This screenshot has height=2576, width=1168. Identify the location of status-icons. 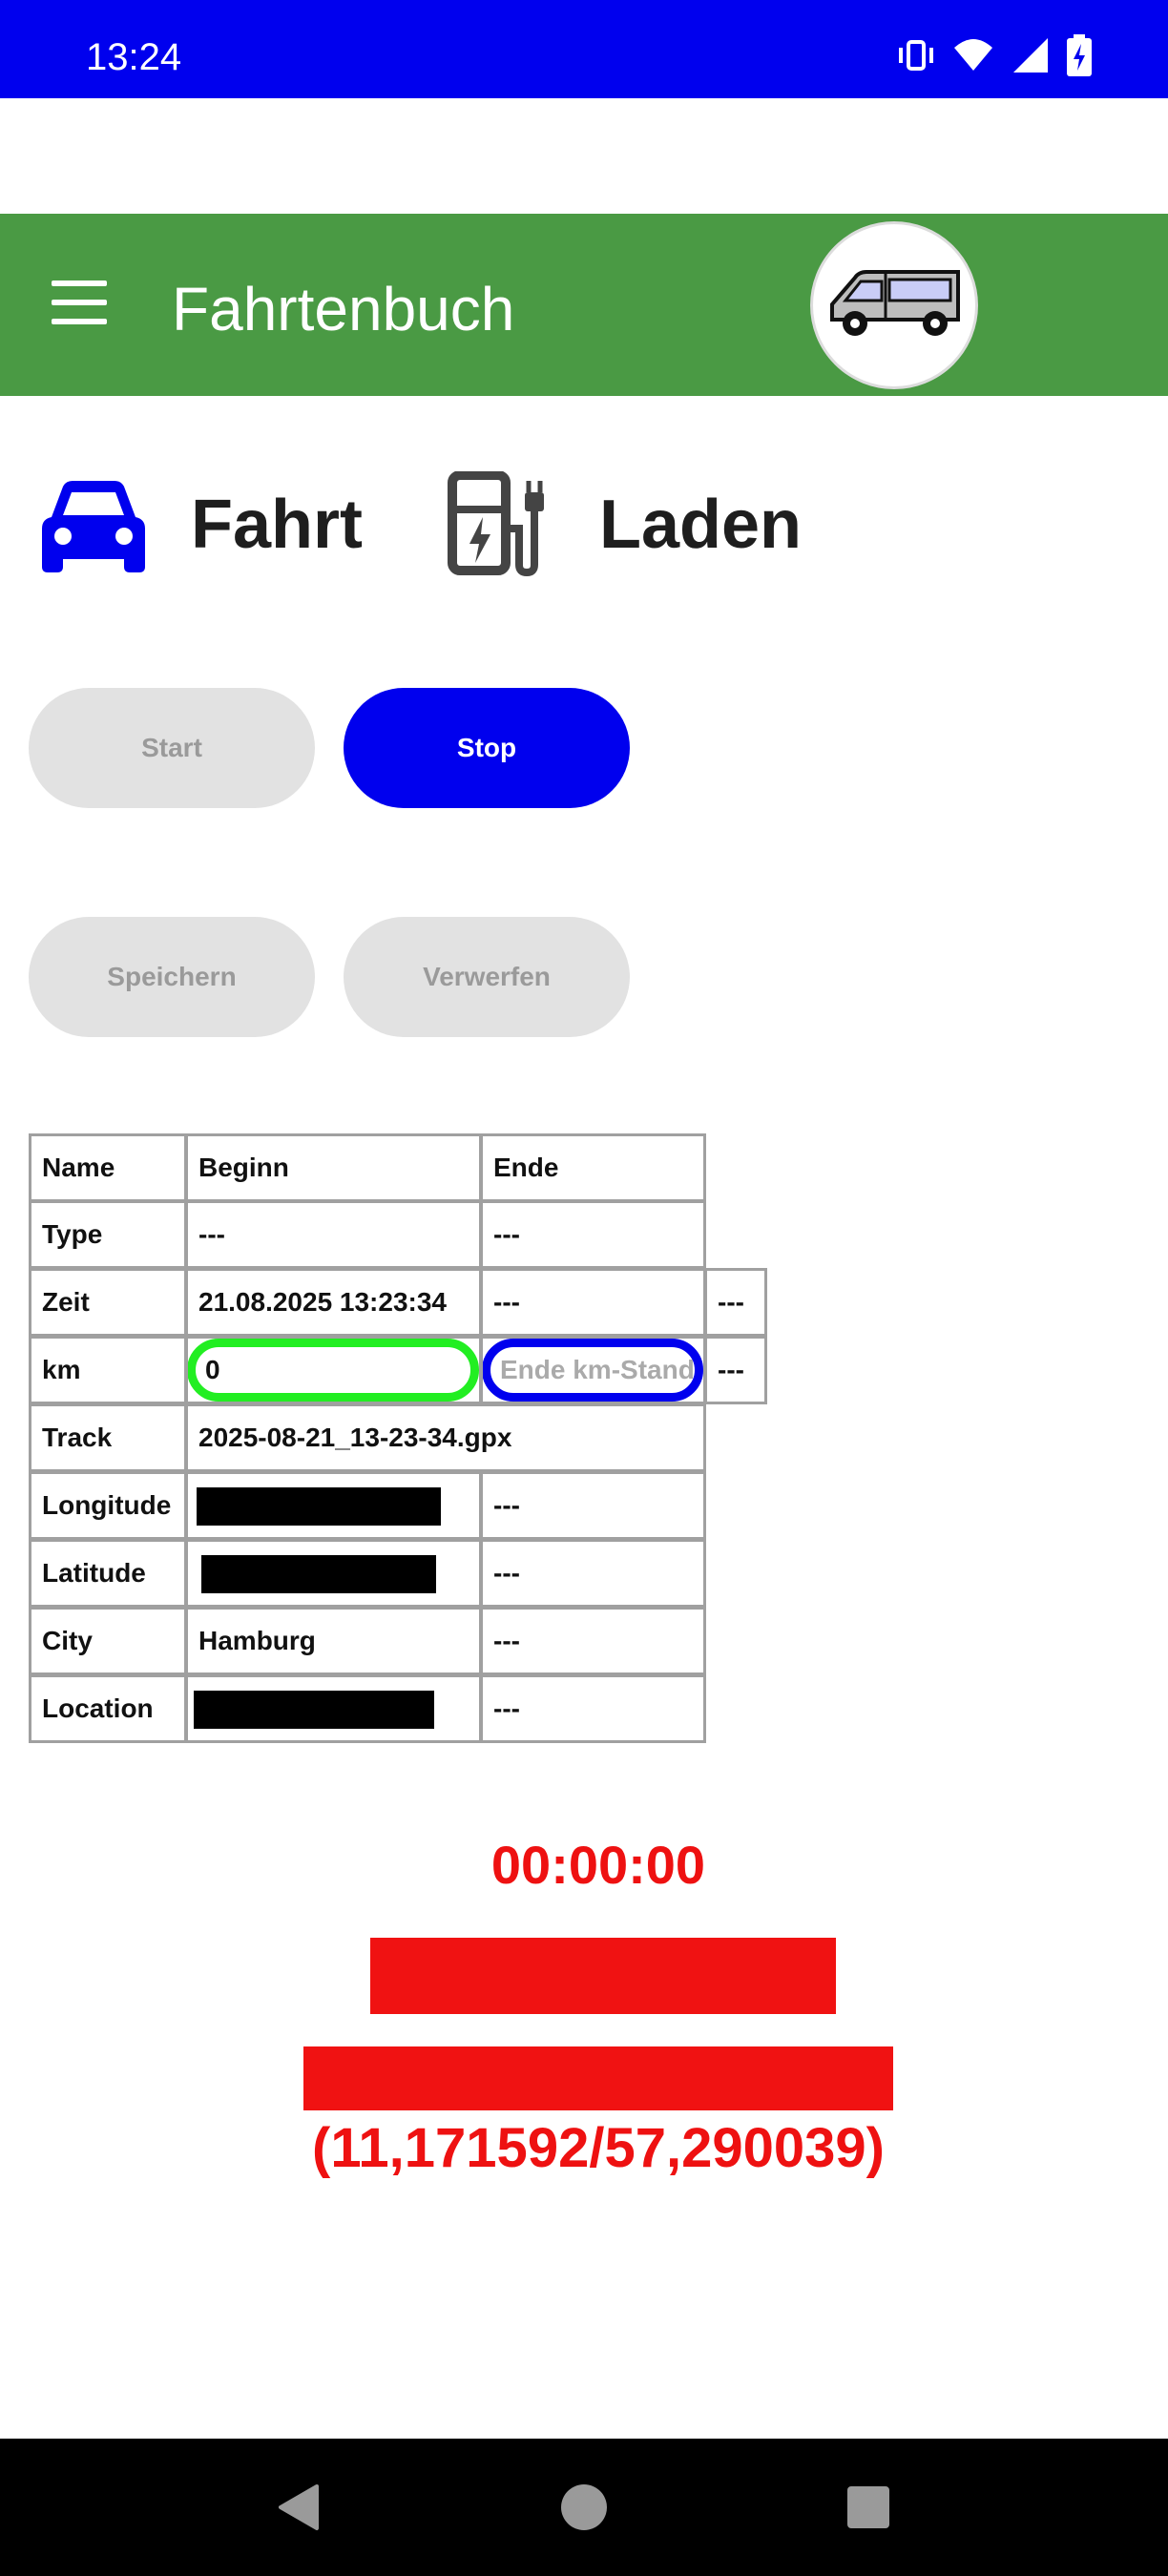
(994, 57).